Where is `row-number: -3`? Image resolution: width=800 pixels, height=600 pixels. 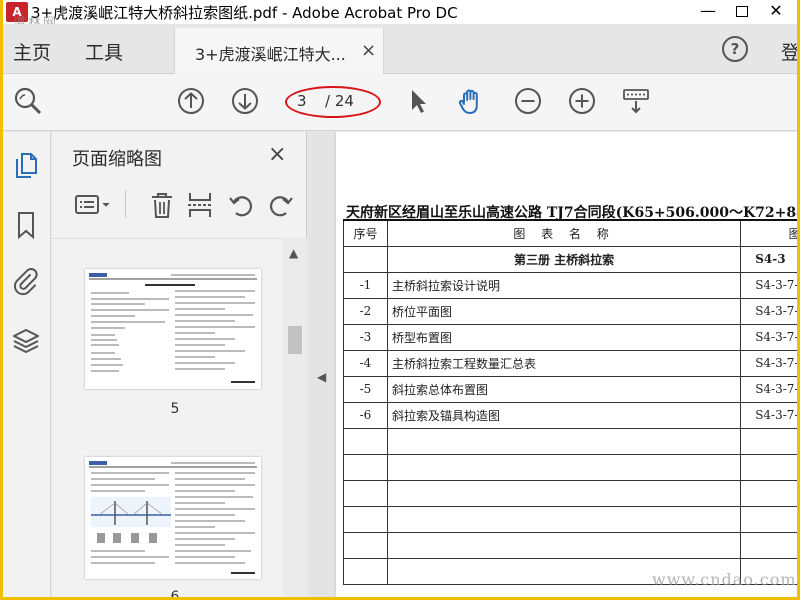
row-number: -3 is located at coordinates (365, 337).